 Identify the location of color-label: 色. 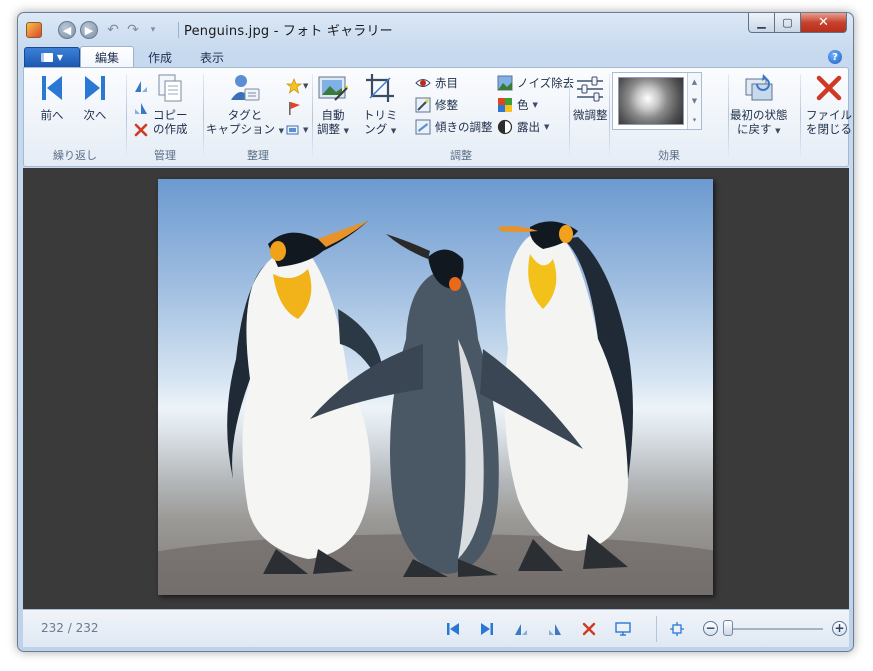
(523, 105).